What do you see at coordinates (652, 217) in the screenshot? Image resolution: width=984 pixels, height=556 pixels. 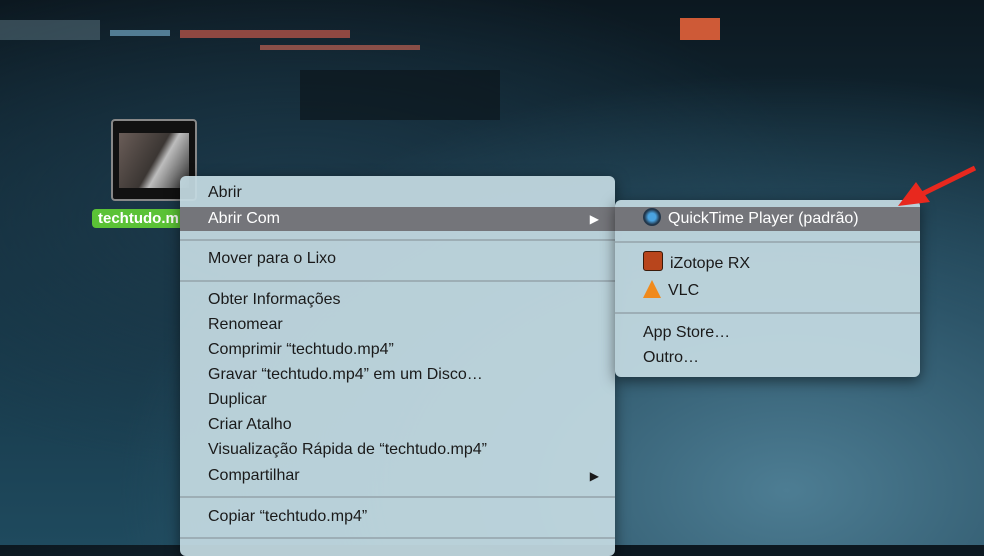 I see `quicktime-icon` at bounding box center [652, 217].